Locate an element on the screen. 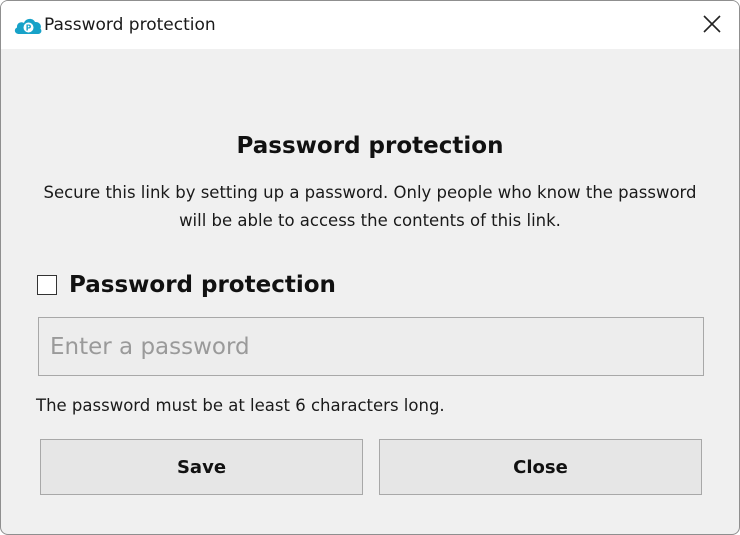 The width and height of the screenshot is (740, 535). window-title: Password protection is located at coordinates (130, 25).